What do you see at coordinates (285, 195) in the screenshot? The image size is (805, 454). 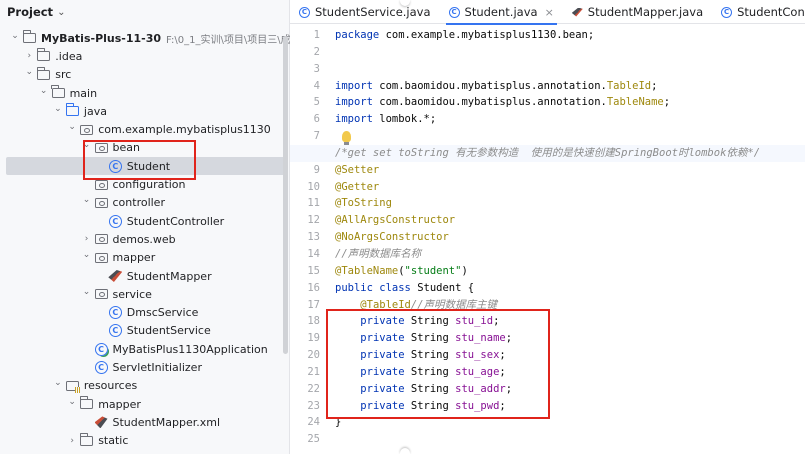 I see `project-scrollbar` at bounding box center [285, 195].